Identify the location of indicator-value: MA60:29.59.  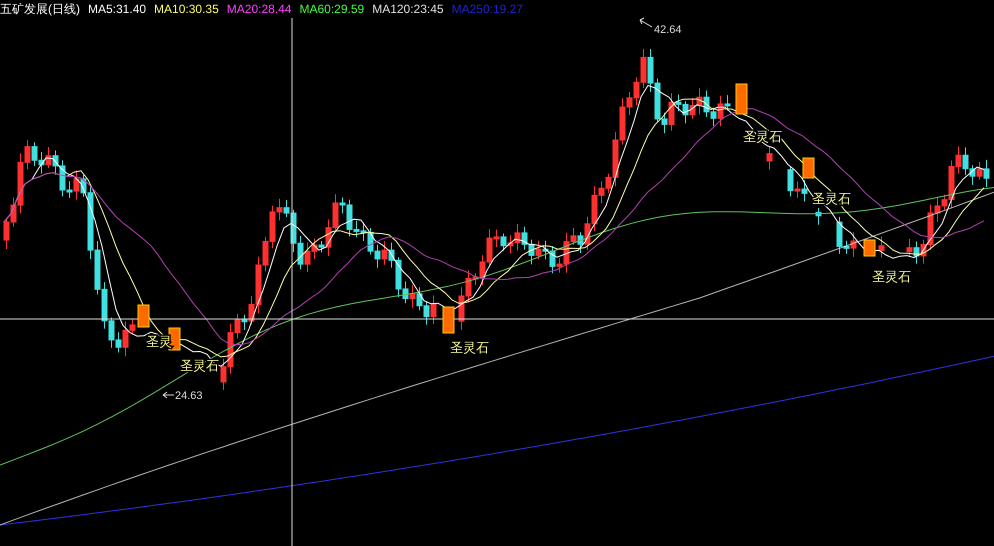
(331, 9).